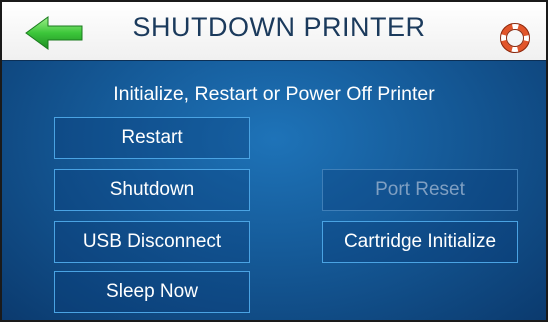  What do you see at coordinates (274, 94) in the screenshot?
I see `panel-subtitle: Initialize, Restart or Power Off Printer` at bounding box center [274, 94].